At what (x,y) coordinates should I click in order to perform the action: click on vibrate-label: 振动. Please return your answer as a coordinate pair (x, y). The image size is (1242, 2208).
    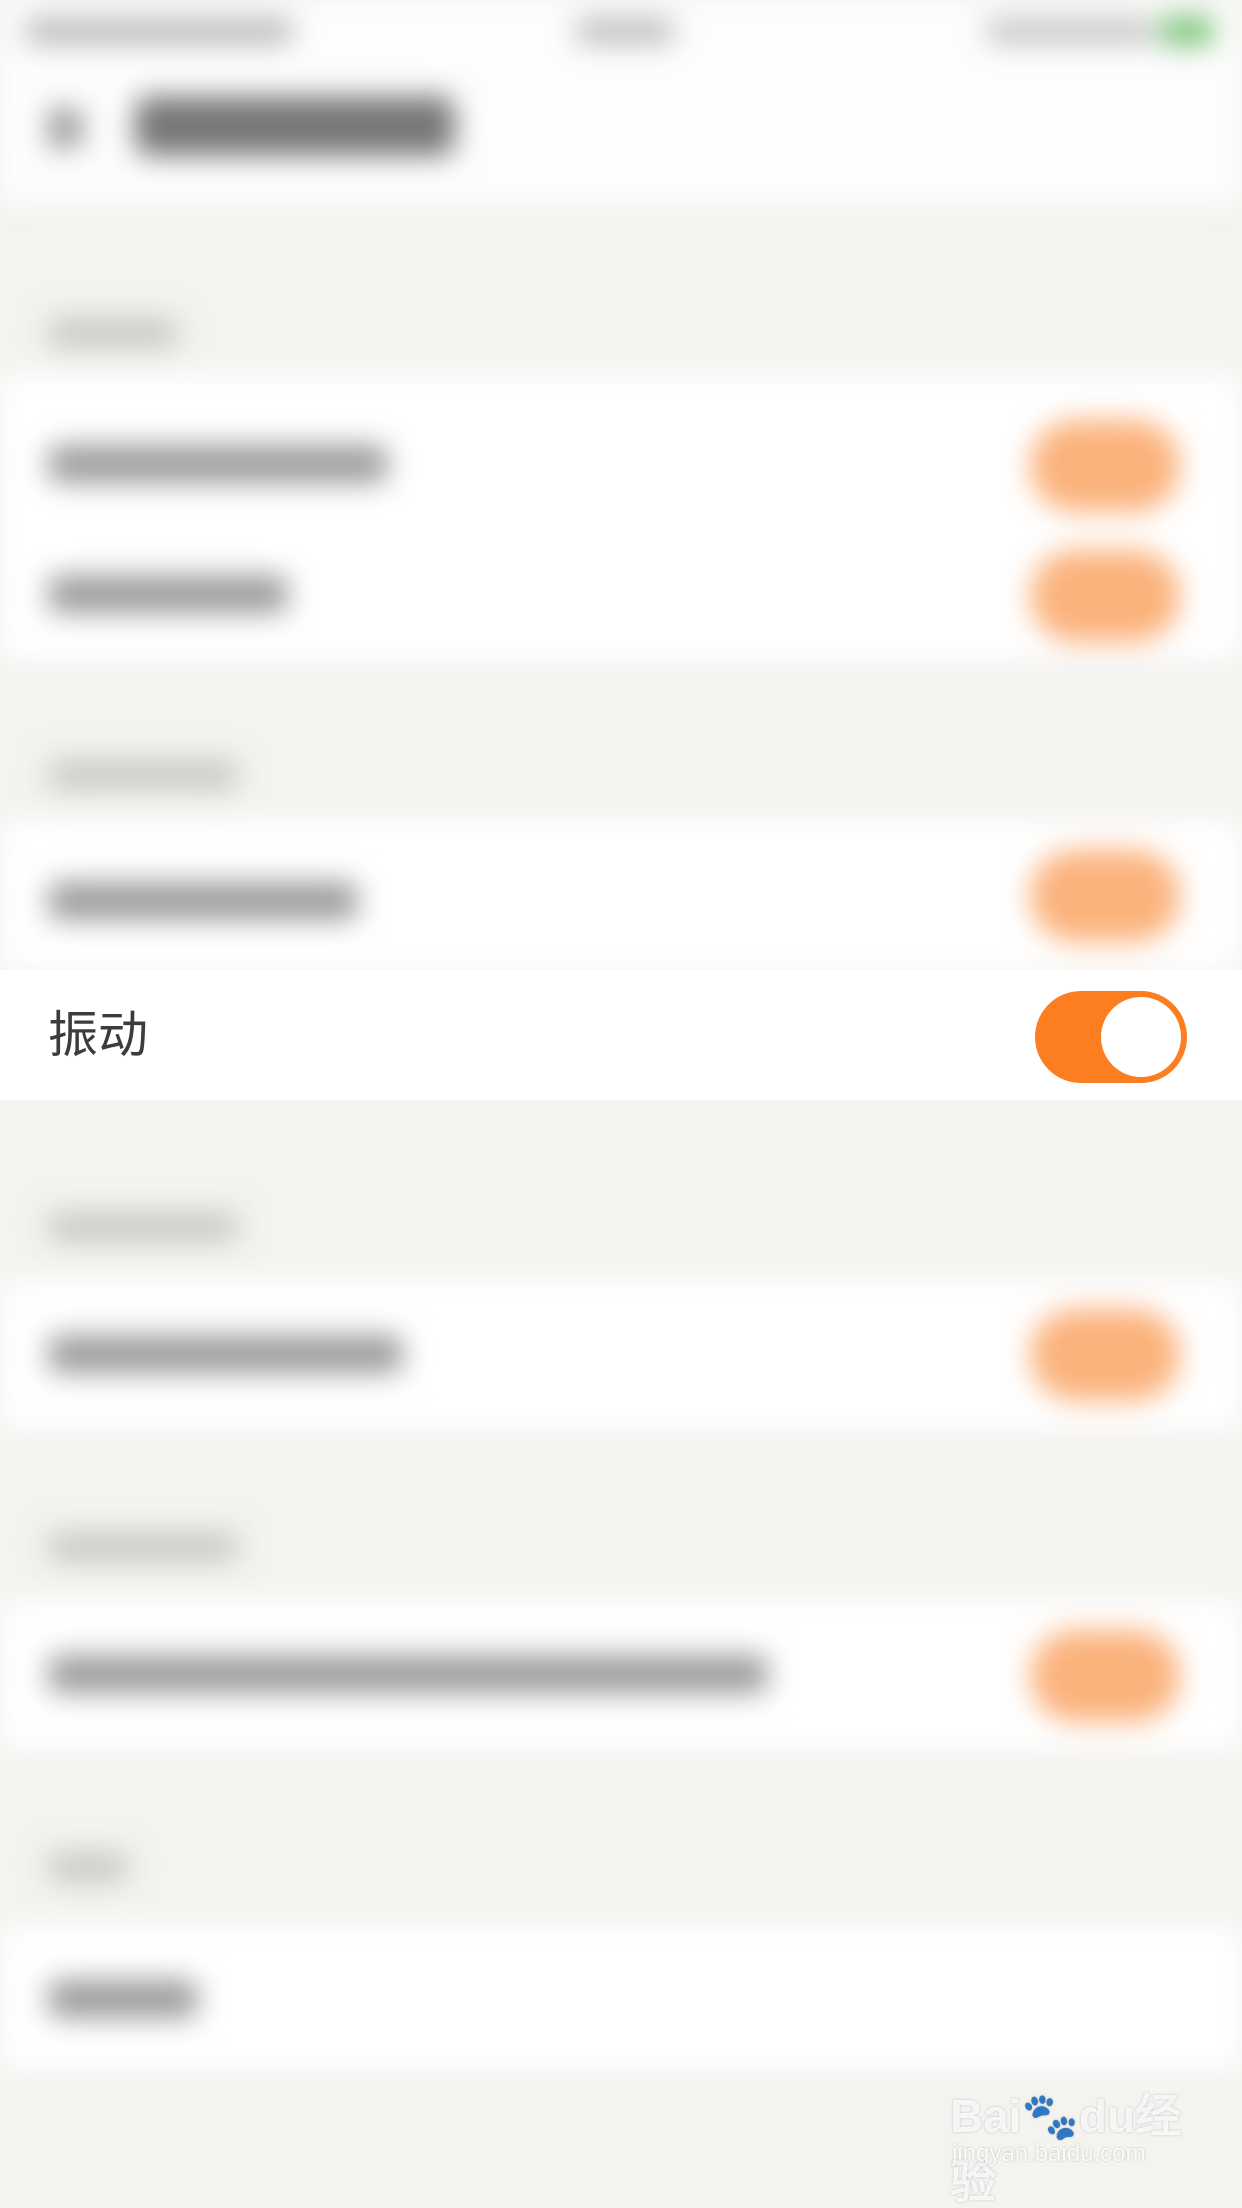
    Looking at the image, I should click on (98, 1035).